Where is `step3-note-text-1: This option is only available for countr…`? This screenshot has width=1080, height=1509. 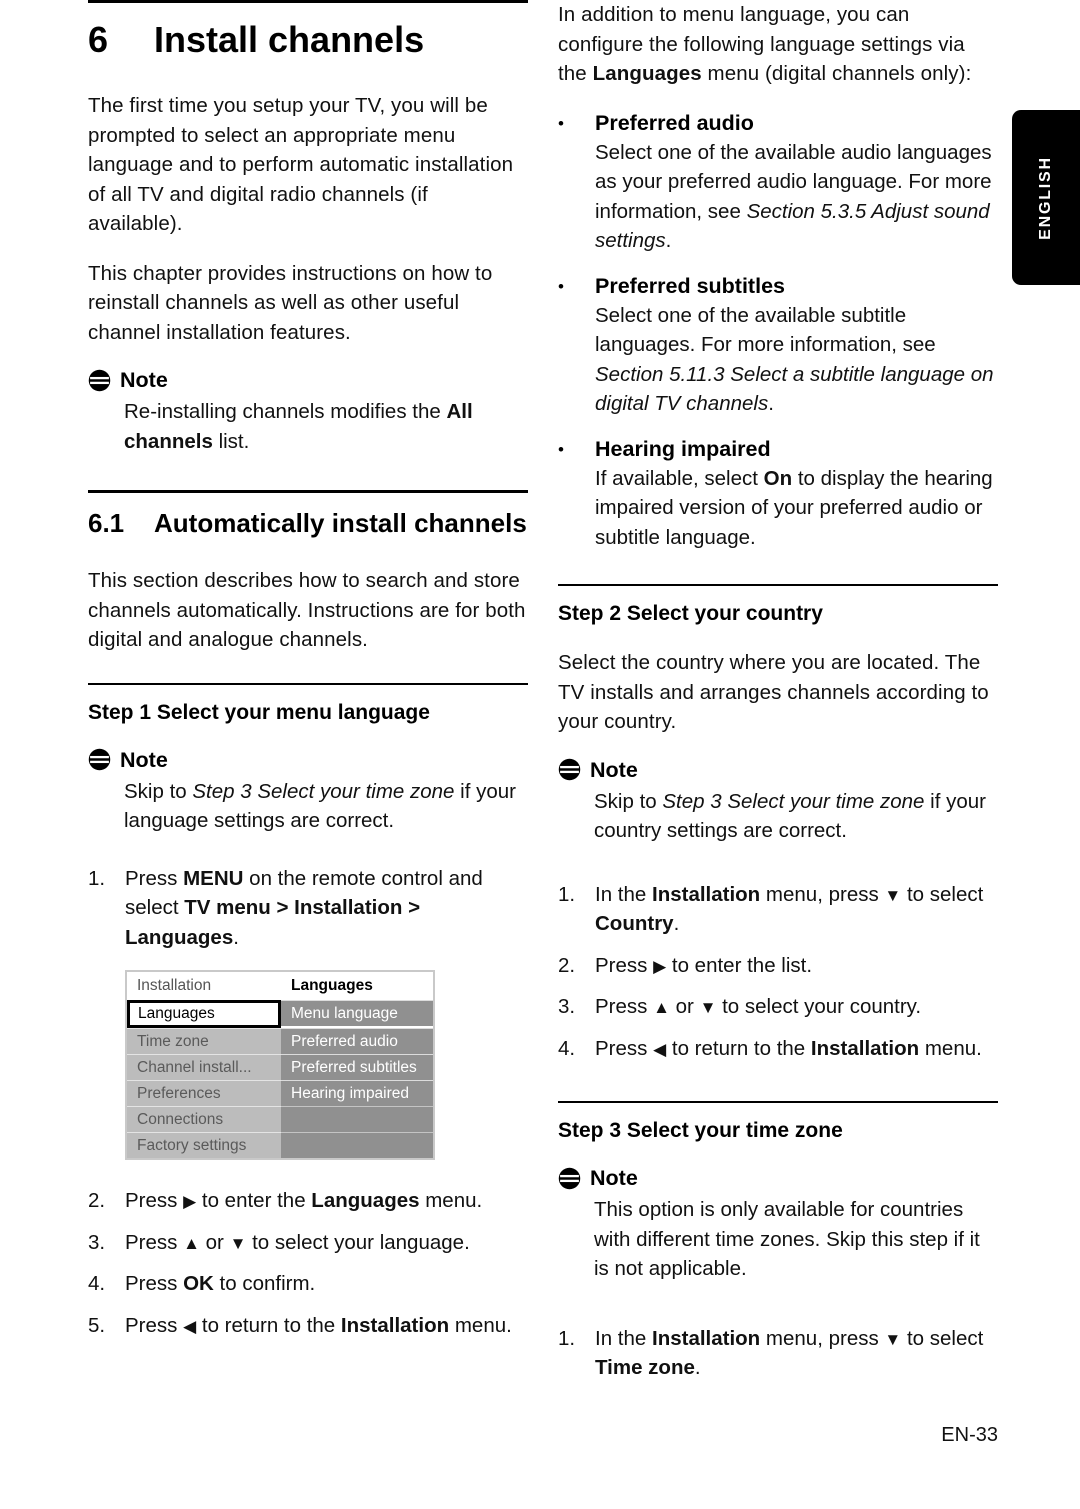 step3-note-text-1: This option is only available for countr… is located at coordinates (787, 1239).